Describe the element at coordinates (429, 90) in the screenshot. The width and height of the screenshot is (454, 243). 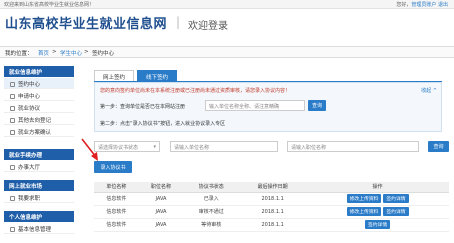
I see `collapse-toggle: 收起 ^` at that location.